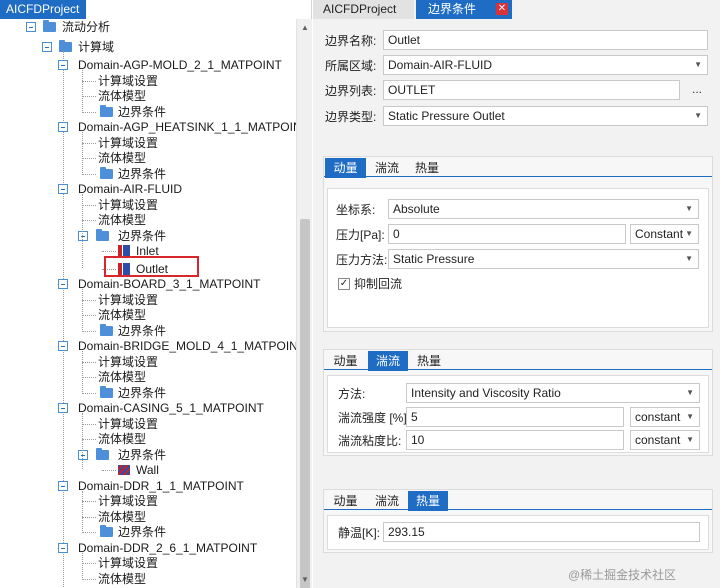 The width and height of the screenshot is (720, 588). What do you see at coordinates (543, 259) in the screenshot?
I see `pressure-method-select: Static Pressure ▼` at bounding box center [543, 259].